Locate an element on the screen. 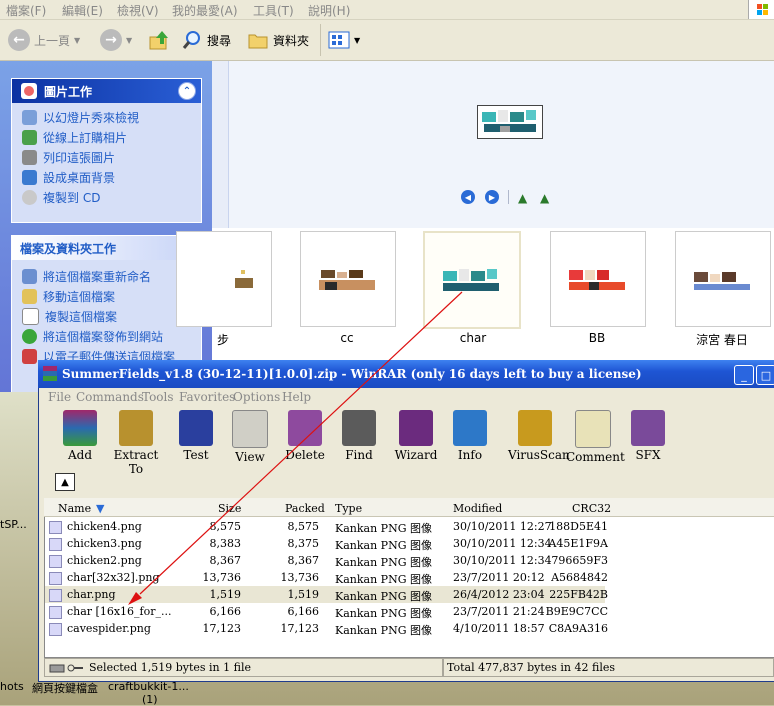 The height and width of the screenshot is (706, 774). cell-size: 13,736 is located at coordinates (222, 577).